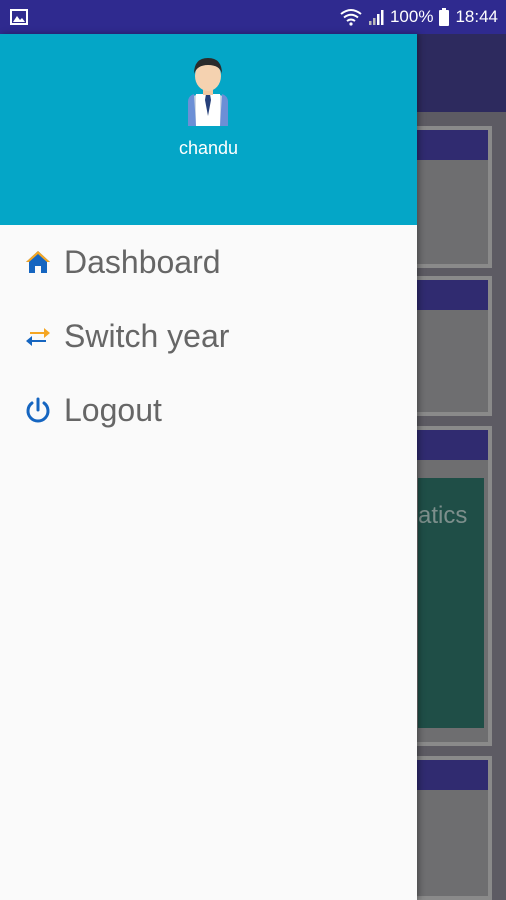 This screenshot has height=900, width=506. I want to click on status-icons: 100% 18:44, so click(419, 17).